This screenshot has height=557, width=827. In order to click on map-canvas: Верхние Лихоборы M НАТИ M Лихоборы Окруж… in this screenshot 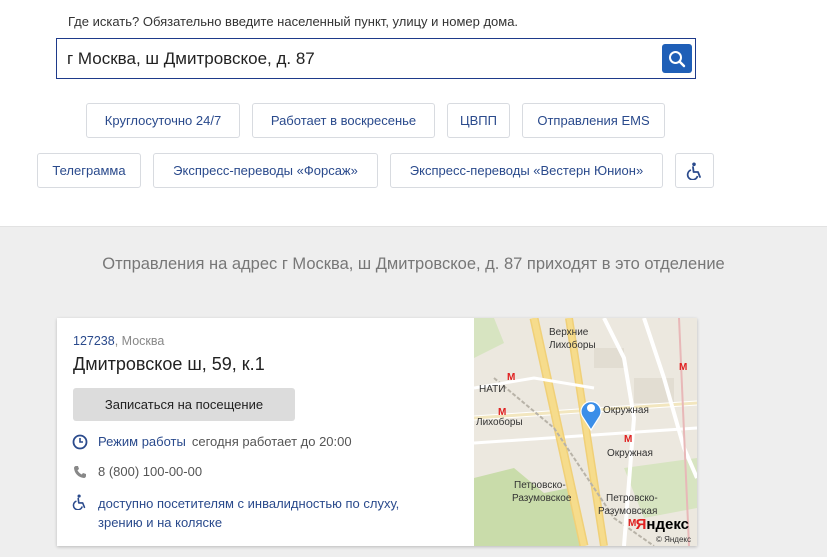, I will do `click(585, 432)`.